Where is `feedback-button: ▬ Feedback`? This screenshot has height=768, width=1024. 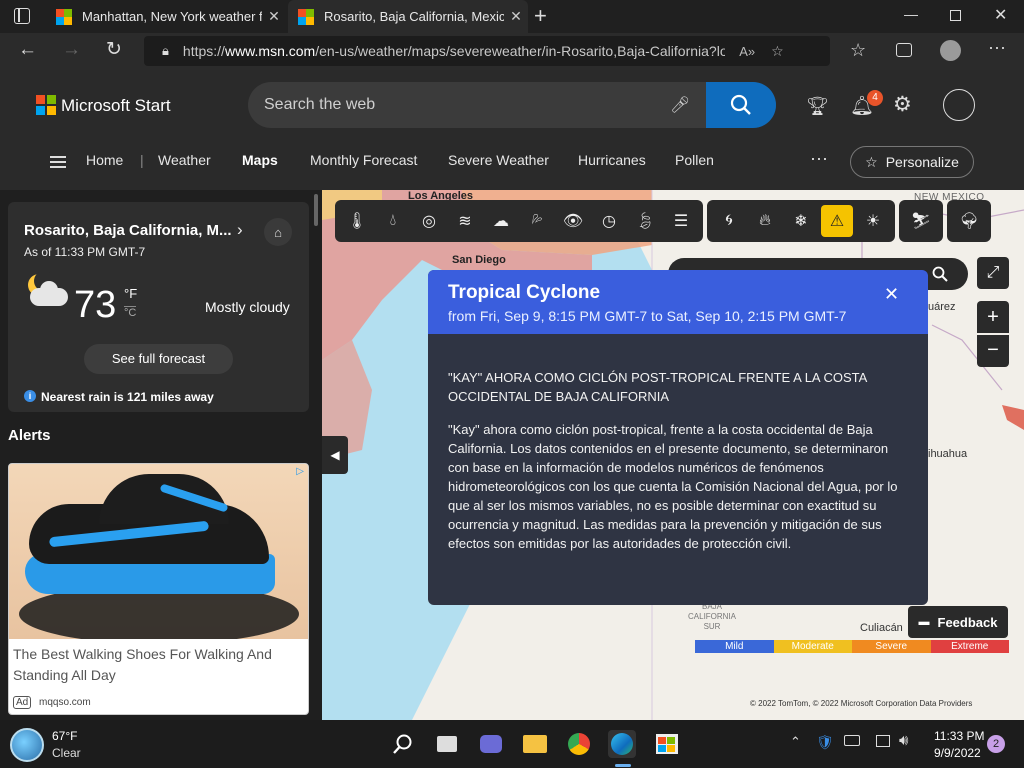
feedback-button: ▬ Feedback is located at coordinates (958, 622).